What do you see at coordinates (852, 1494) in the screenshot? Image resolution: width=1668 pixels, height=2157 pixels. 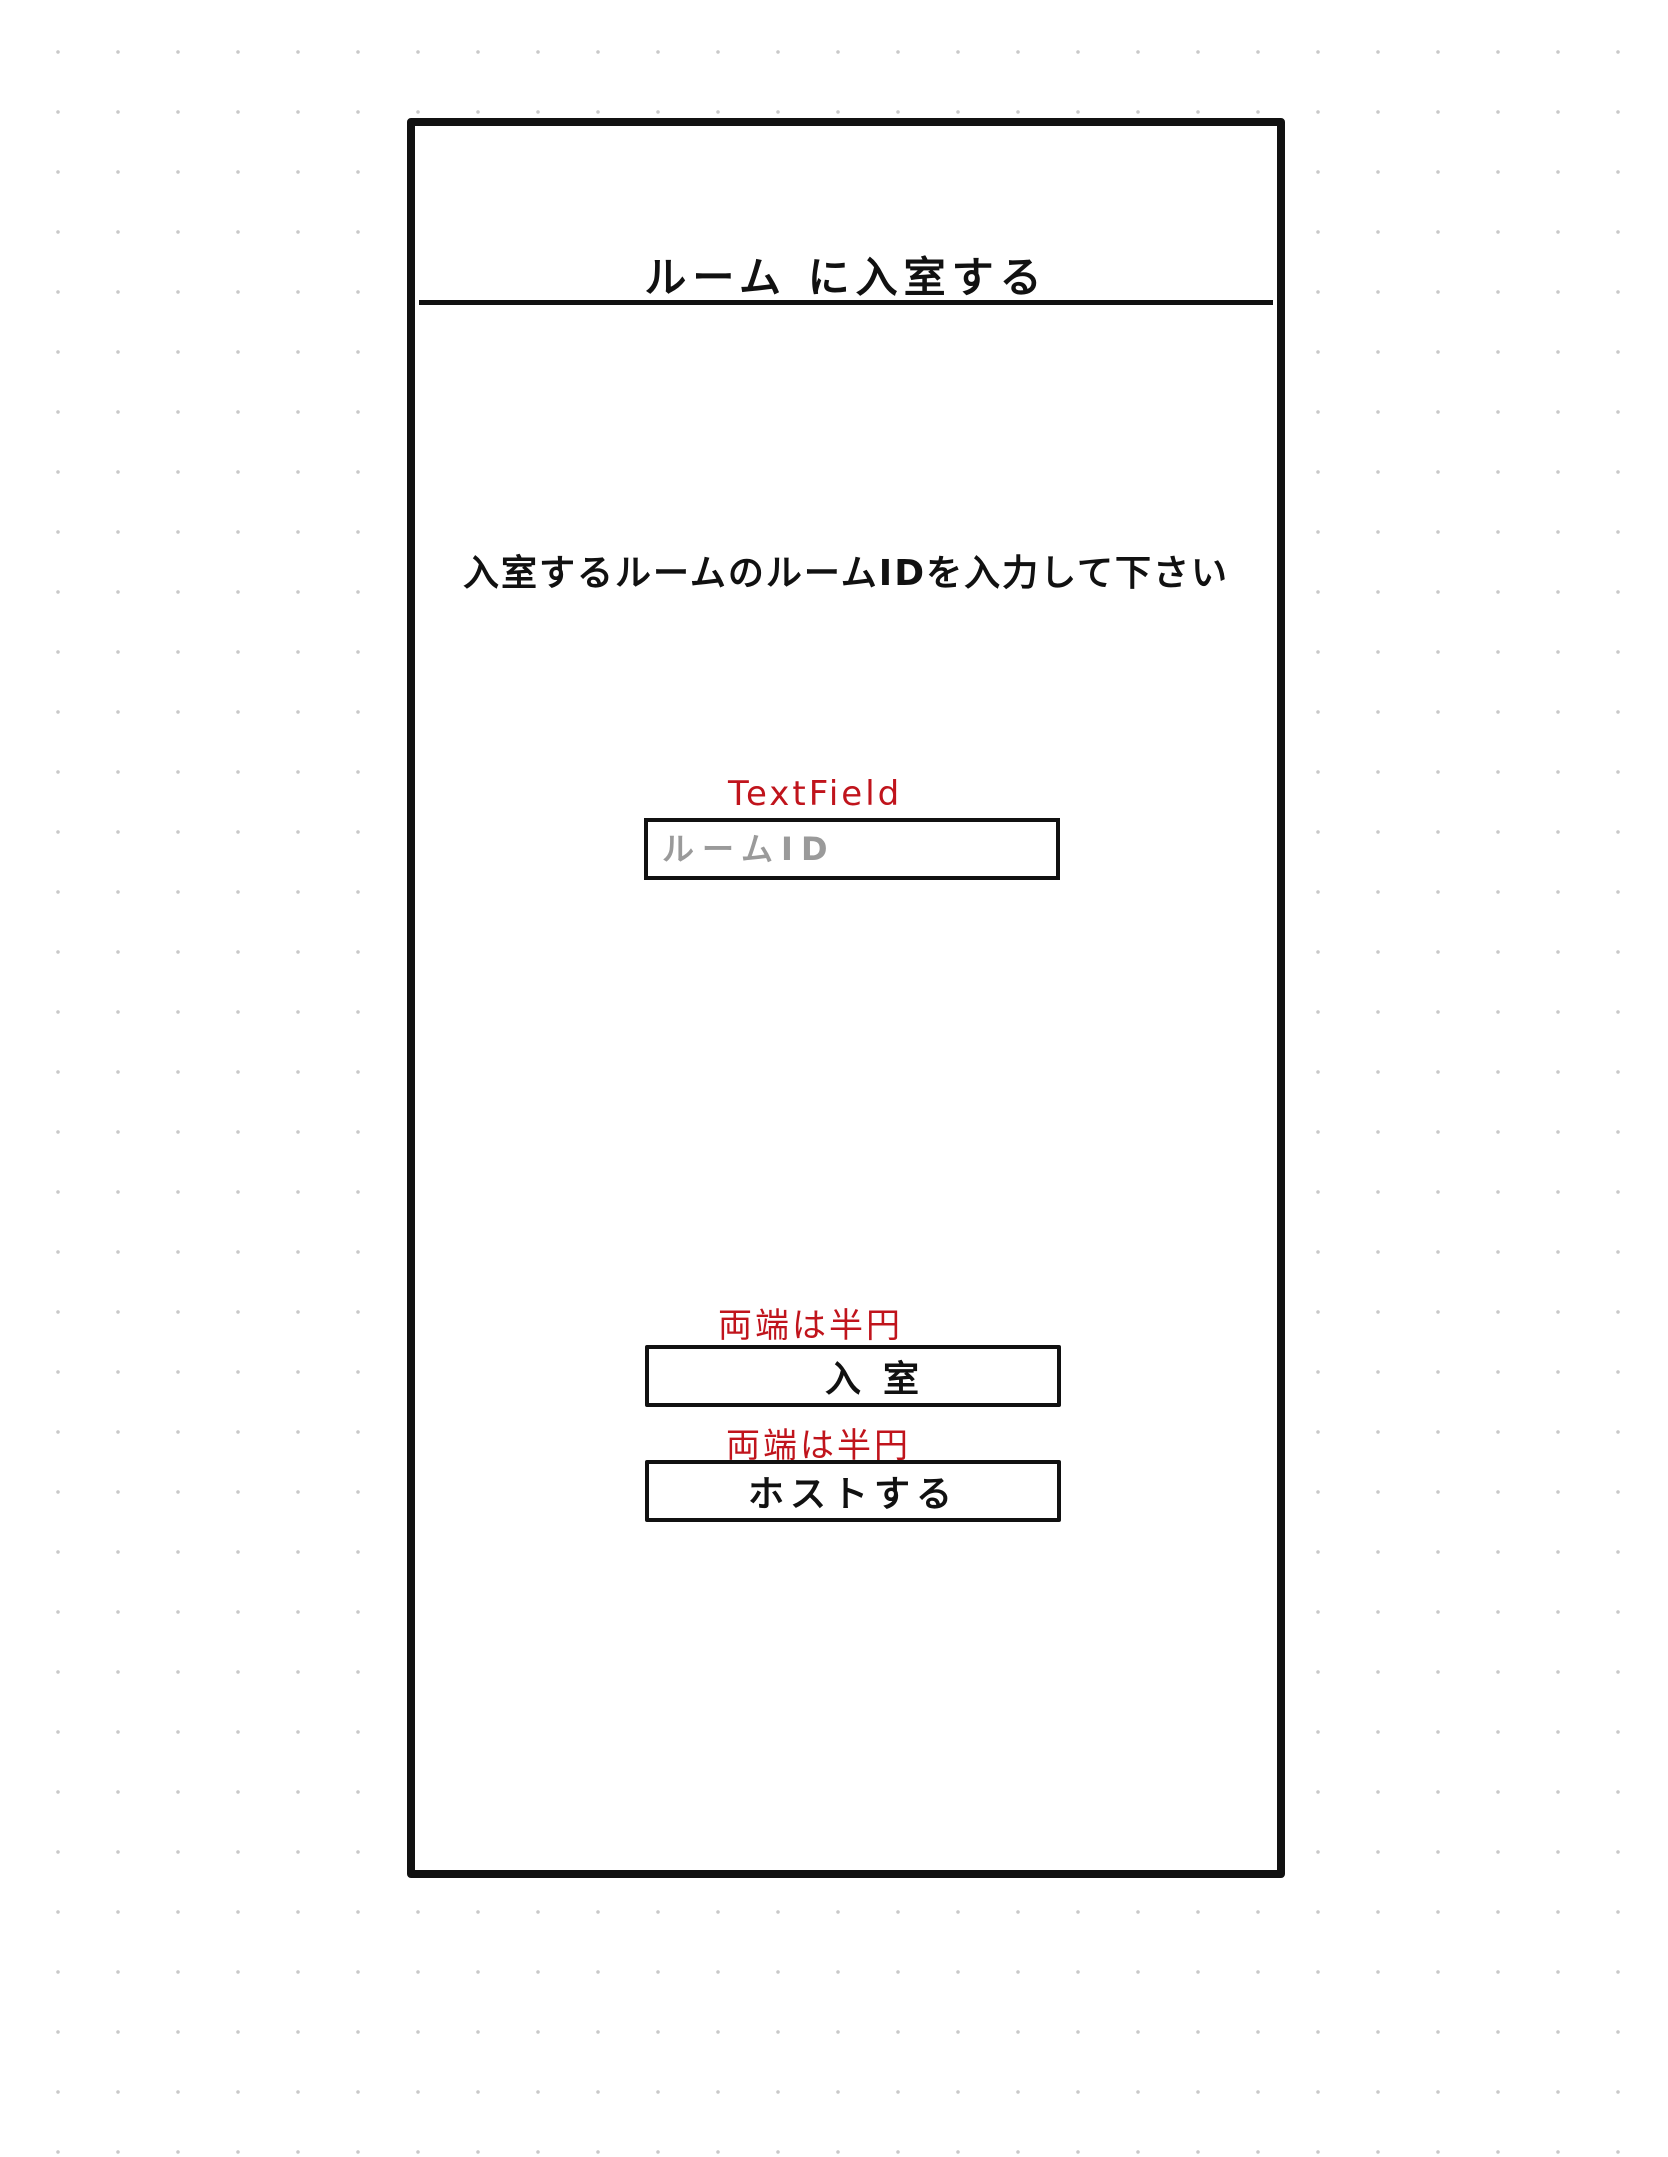 I see `host-room-button-label: ホストする` at bounding box center [852, 1494].